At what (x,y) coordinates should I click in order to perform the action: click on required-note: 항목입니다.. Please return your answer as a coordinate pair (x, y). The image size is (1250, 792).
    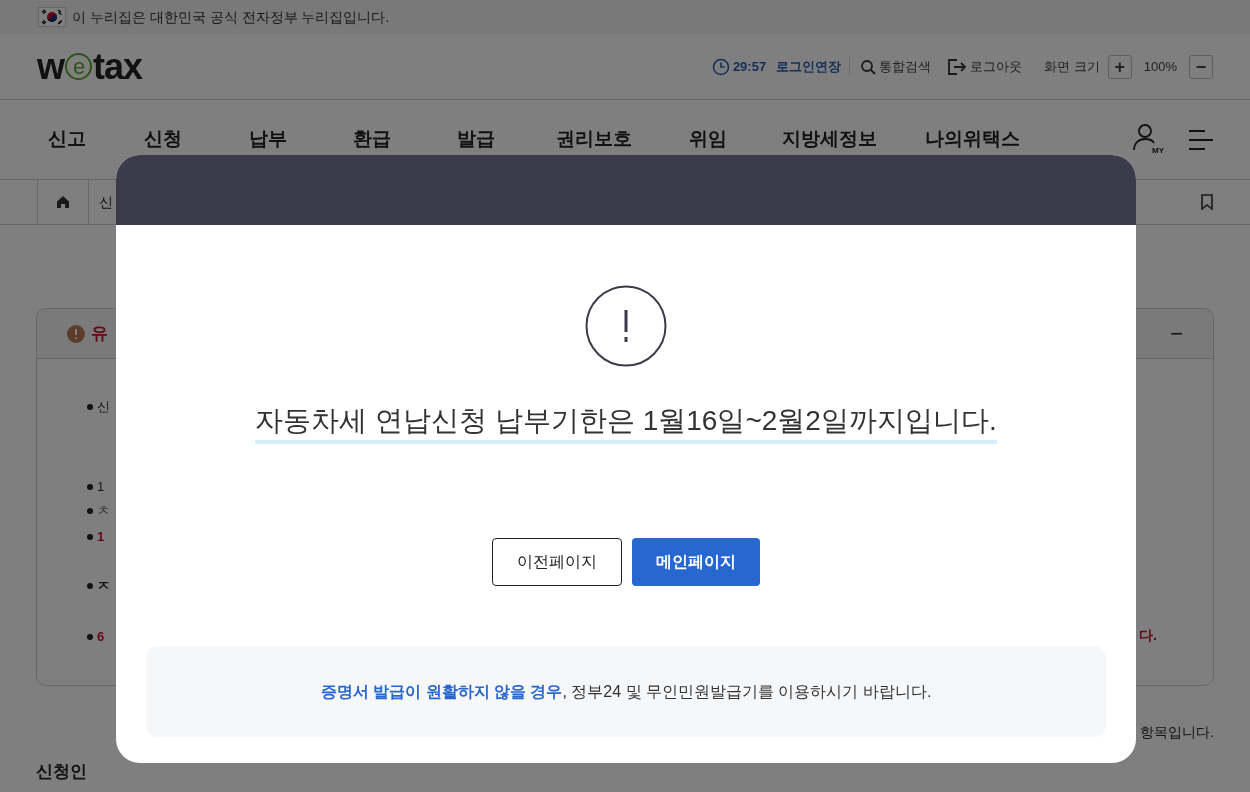
    Looking at the image, I should click on (1177, 732).